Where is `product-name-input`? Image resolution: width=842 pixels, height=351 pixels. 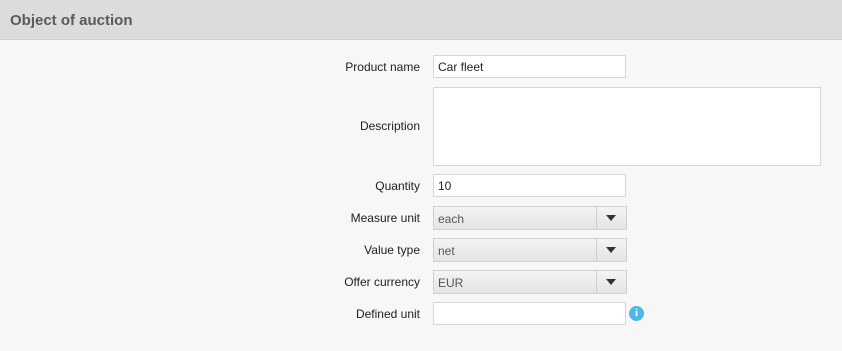 product-name-input is located at coordinates (529, 66).